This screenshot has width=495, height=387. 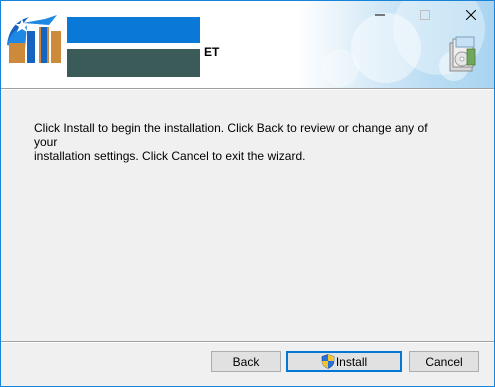 I want to click on logo-dark-block, so click(x=133, y=63).